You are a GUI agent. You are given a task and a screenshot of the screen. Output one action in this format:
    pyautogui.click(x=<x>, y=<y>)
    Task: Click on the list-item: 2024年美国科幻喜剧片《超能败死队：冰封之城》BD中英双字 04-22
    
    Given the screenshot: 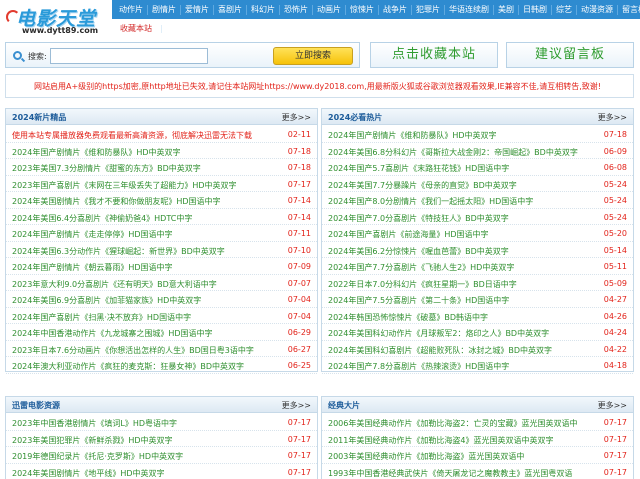 What is the action you would take?
    pyautogui.click(x=477, y=349)
    